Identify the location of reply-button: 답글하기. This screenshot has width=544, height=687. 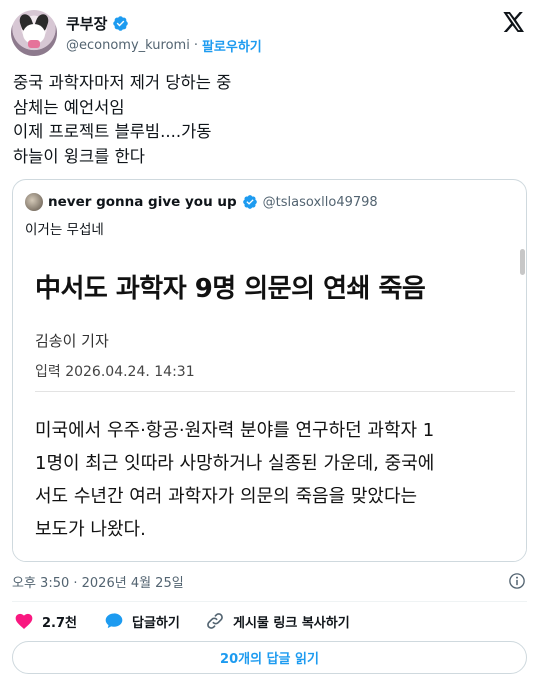
(142, 621).